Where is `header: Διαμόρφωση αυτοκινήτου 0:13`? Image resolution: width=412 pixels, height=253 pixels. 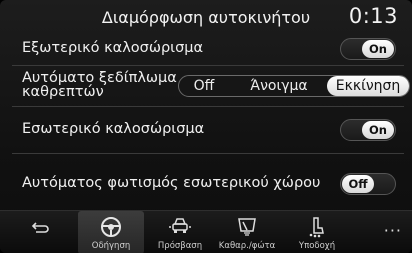 header: Διαμόρφωση αυτοκινήτου 0:13 is located at coordinates (206, 17).